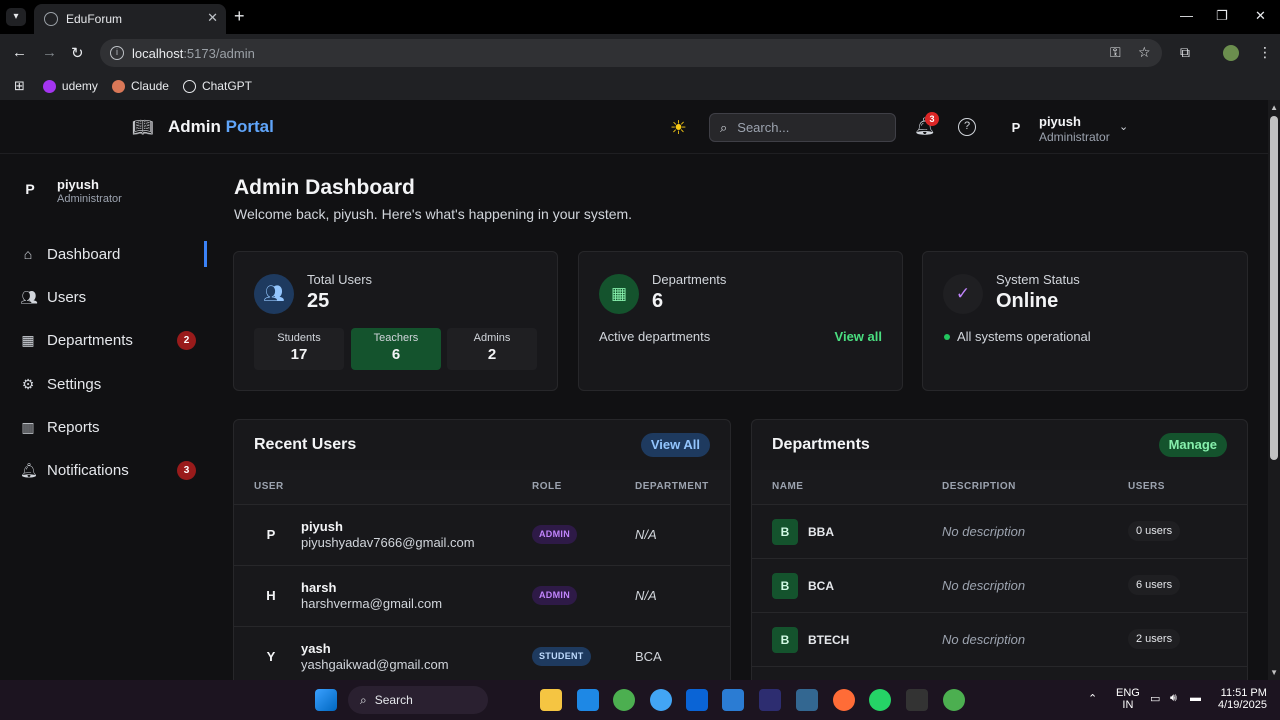 The width and height of the screenshot is (1280, 720). I want to click on whatsapp-icon, so click(880, 700).